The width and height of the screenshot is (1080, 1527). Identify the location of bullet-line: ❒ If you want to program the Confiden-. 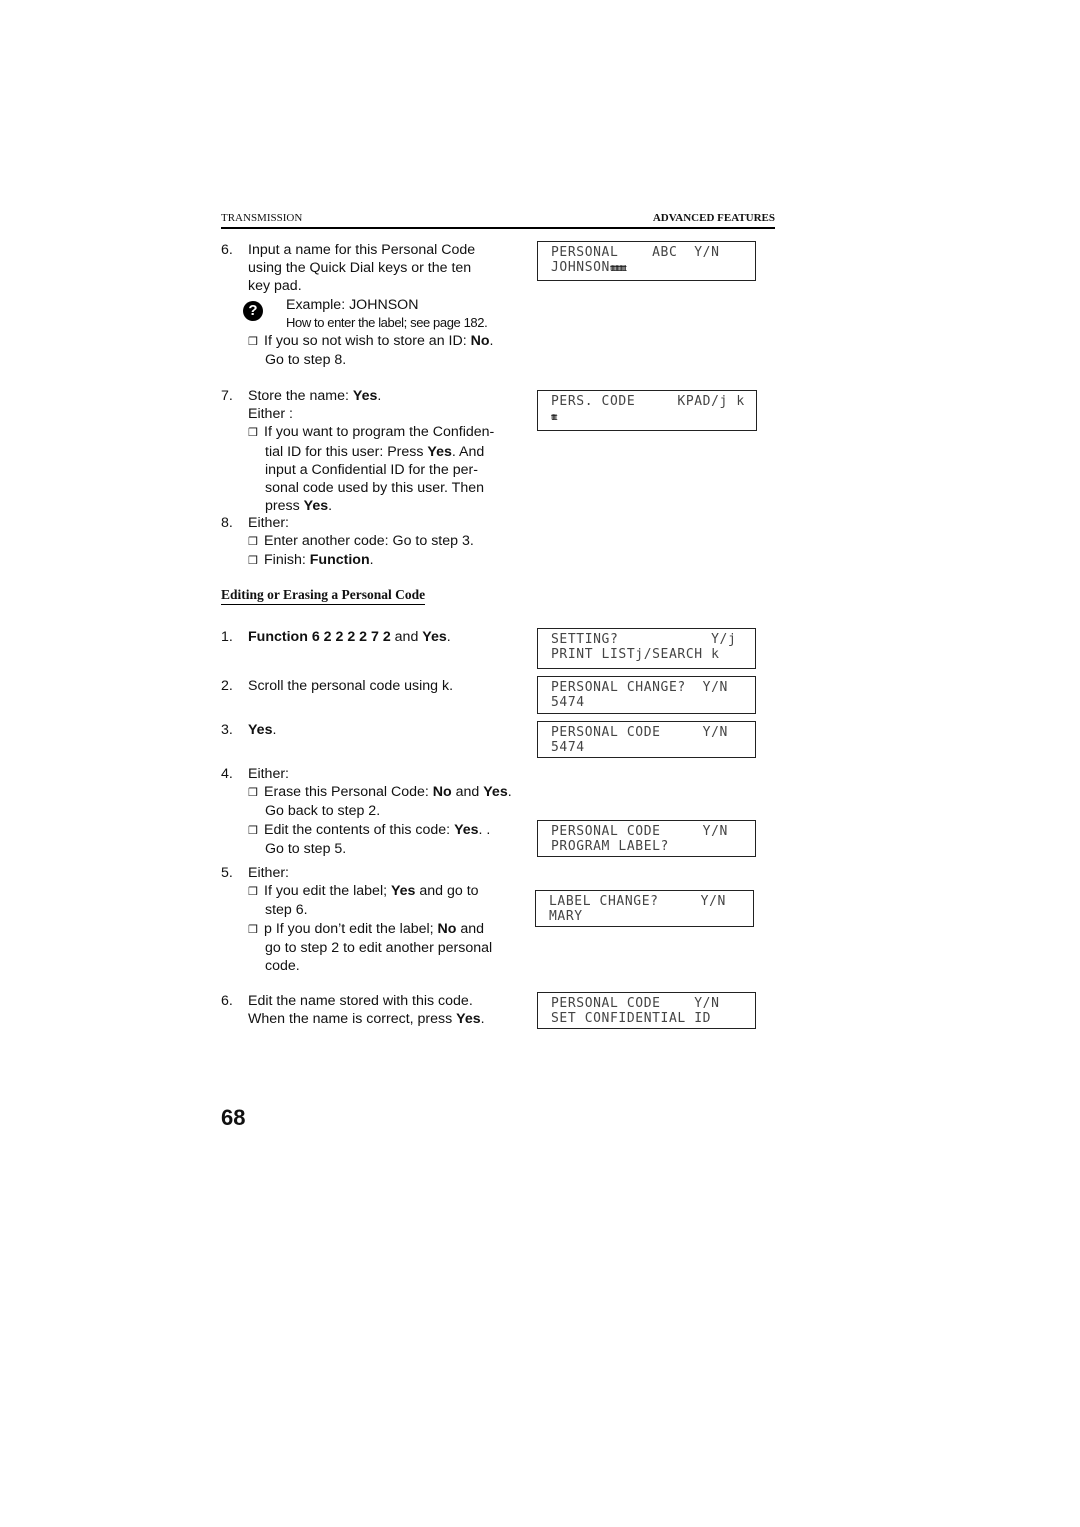
(371, 432).